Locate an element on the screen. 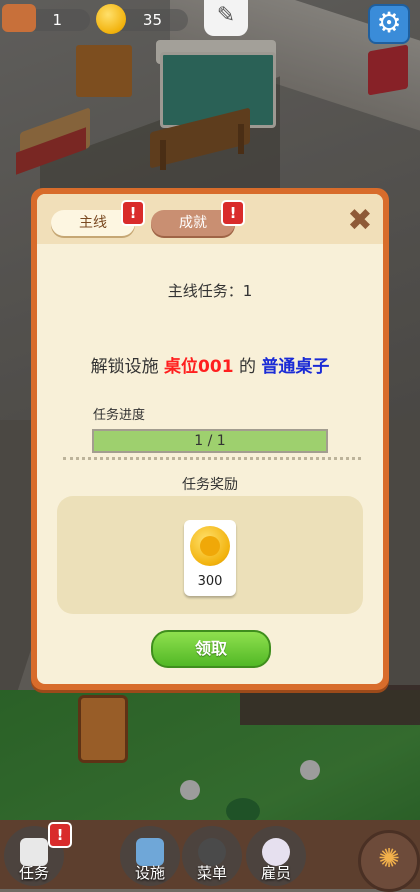 The image size is (420, 892). tool-icon: ✎ is located at coordinates (226, 15).